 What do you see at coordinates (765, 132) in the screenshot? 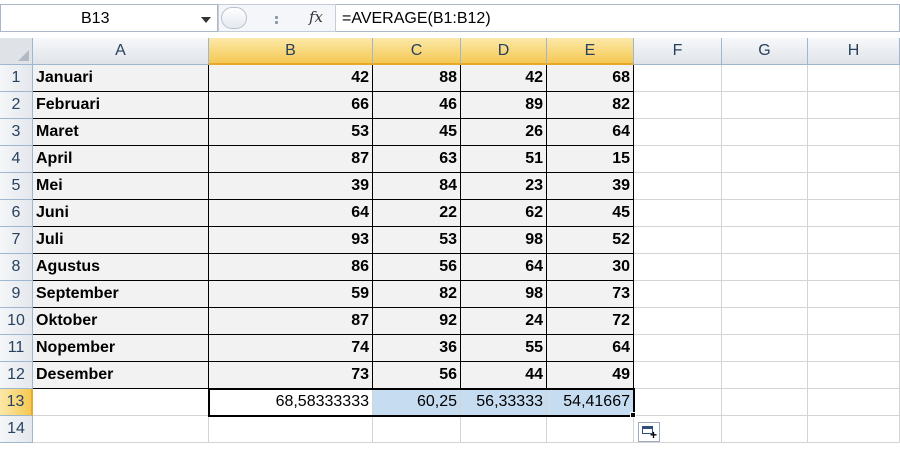
I see `cell-g3` at bounding box center [765, 132].